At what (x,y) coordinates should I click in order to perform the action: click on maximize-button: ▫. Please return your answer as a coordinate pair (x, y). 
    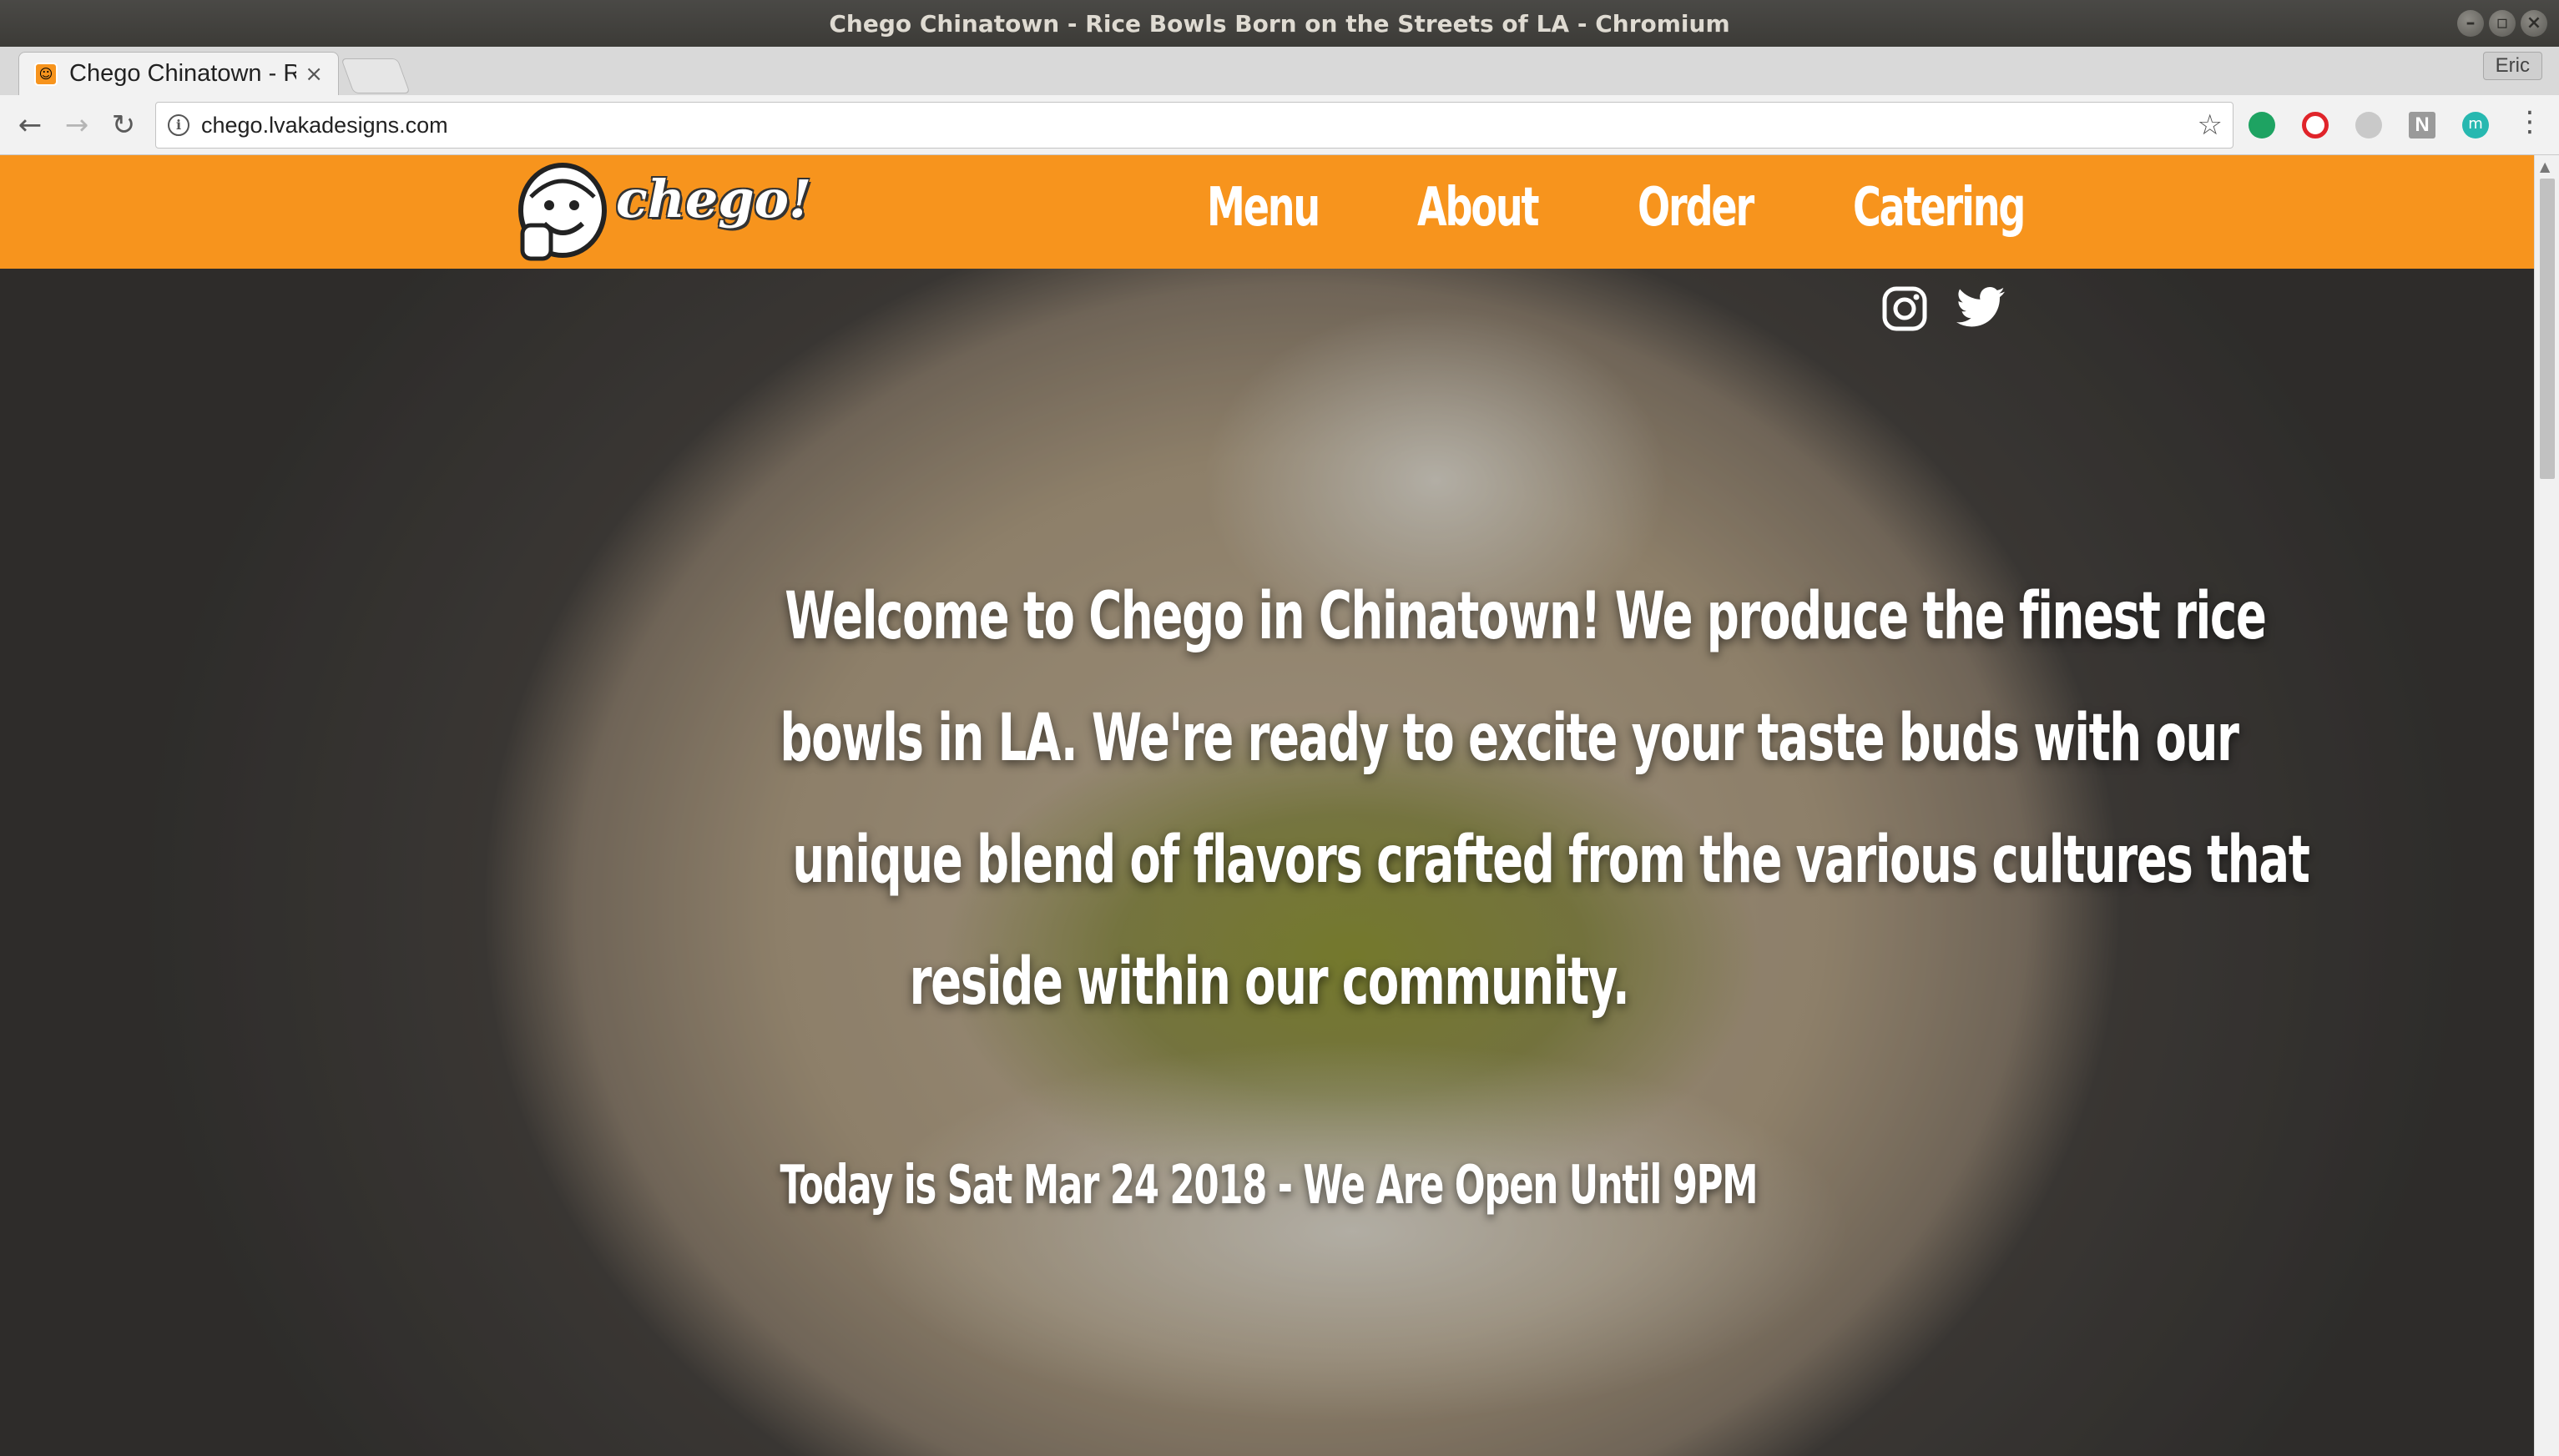
    Looking at the image, I should click on (2502, 23).